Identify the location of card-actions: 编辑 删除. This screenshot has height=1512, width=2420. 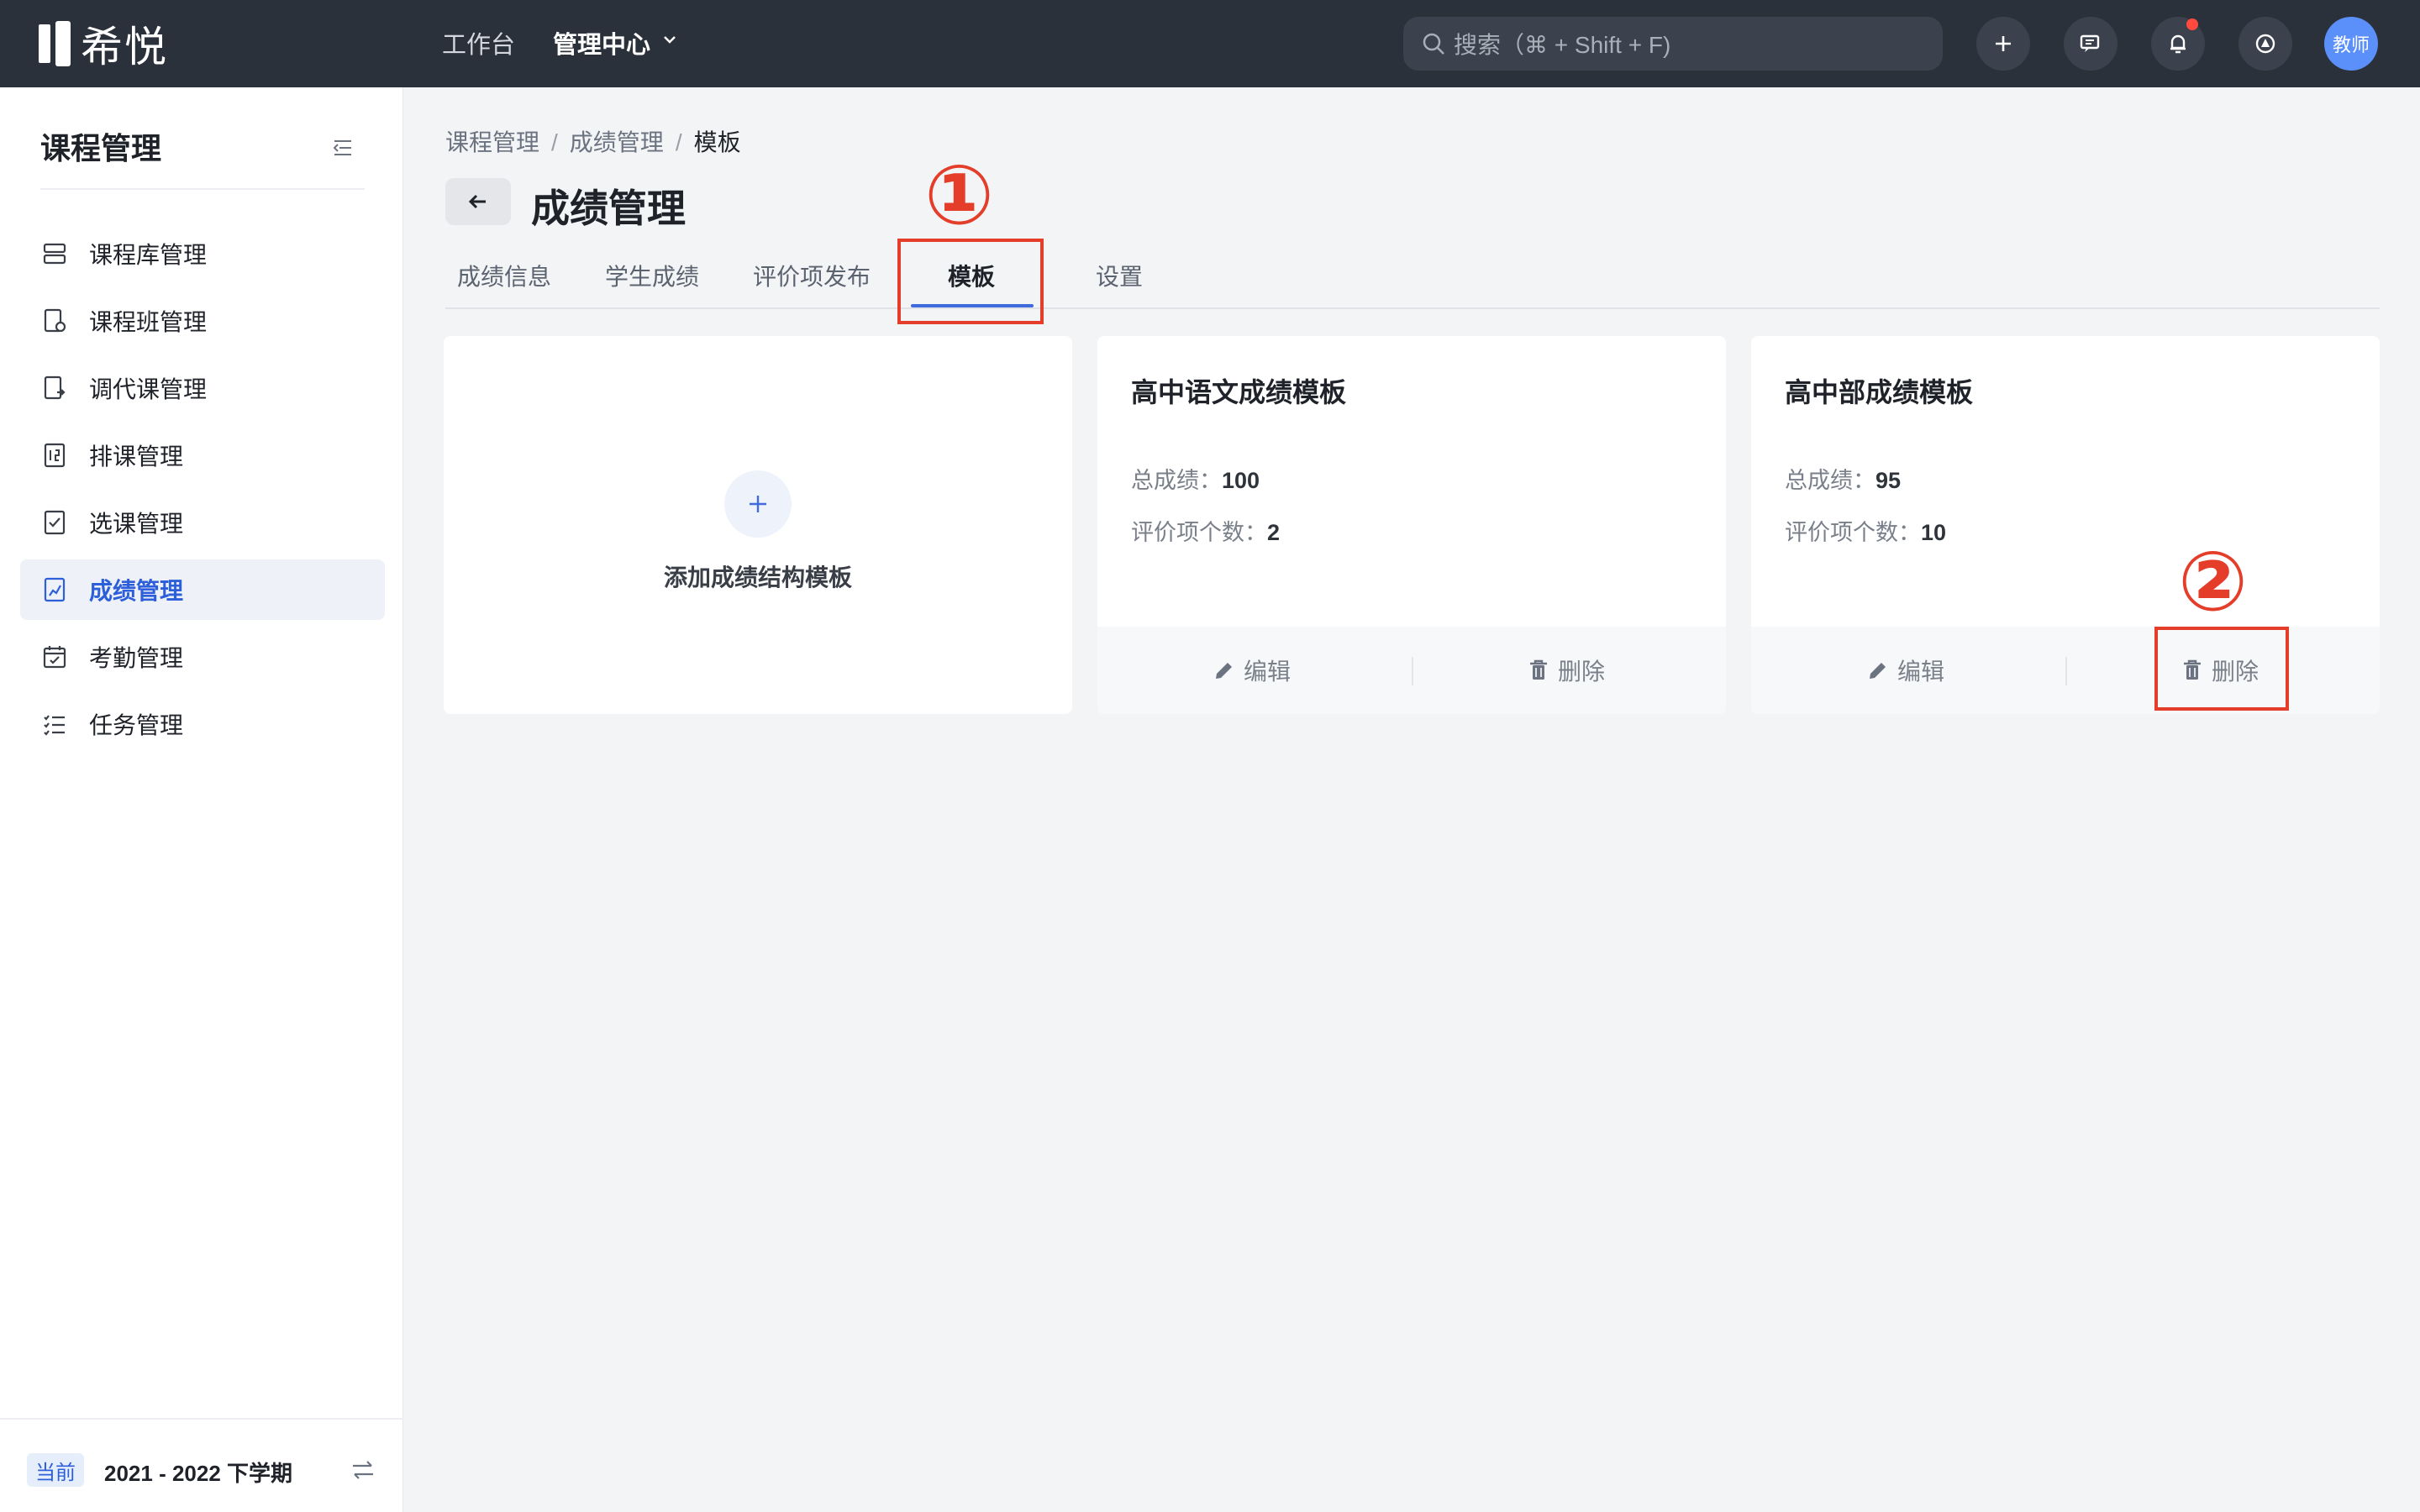
(1411, 670).